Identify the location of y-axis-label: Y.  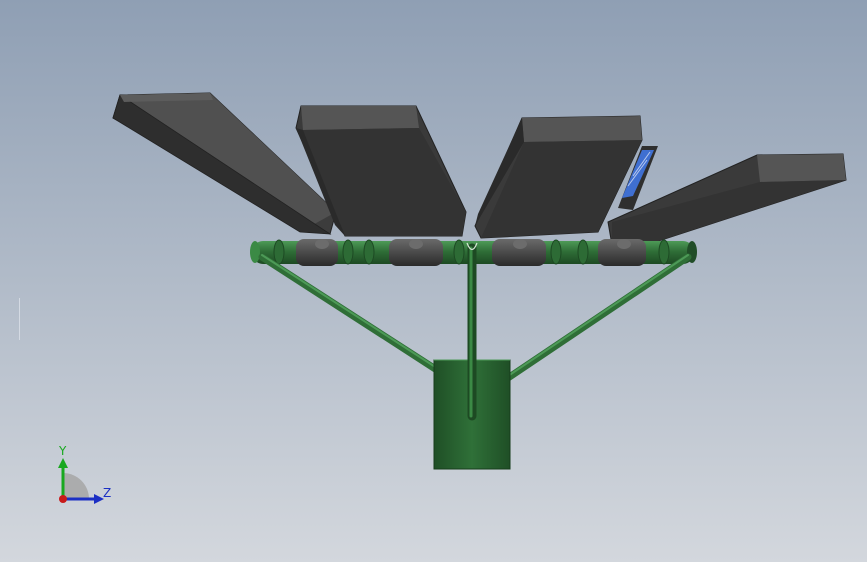
(62, 451).